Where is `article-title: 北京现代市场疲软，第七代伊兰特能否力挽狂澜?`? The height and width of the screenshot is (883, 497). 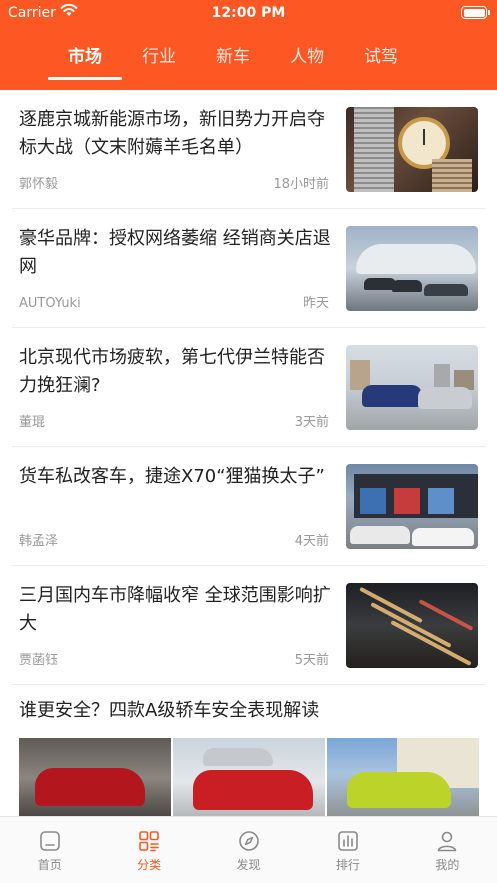
article-title: 北京现代市场疲软，第七代伊兰特能否力挽狂澜? is located at coordinates (172, 371).